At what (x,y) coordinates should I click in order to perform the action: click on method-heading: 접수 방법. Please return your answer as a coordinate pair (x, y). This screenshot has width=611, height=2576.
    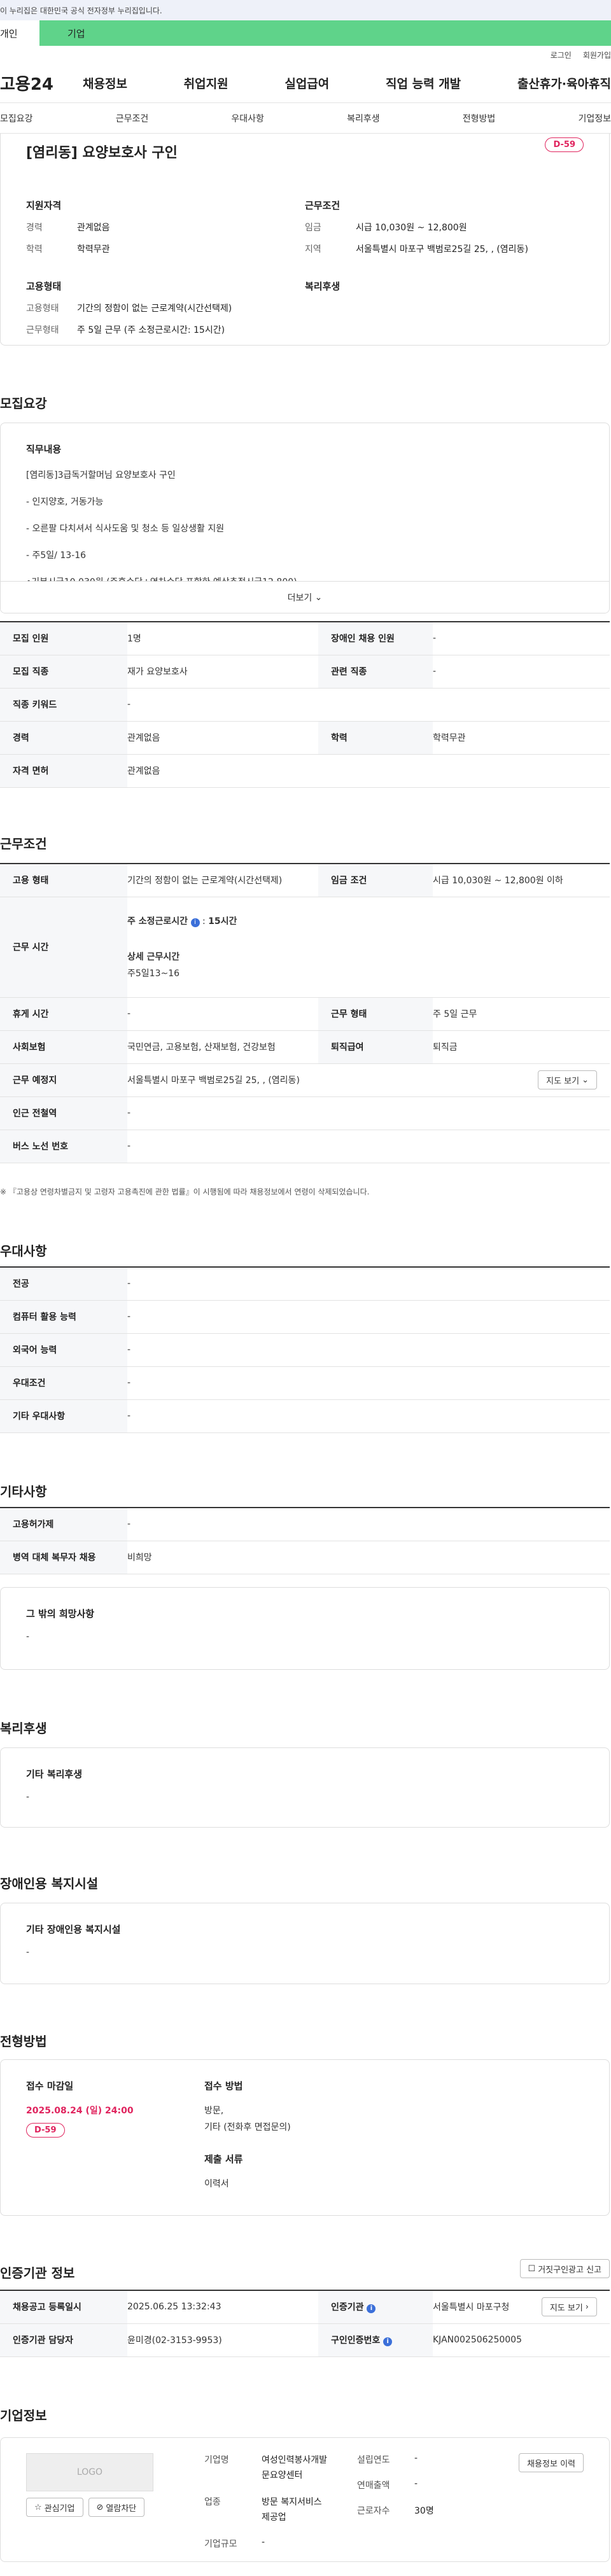
    Looking at the image, I should click on (223, 2086).